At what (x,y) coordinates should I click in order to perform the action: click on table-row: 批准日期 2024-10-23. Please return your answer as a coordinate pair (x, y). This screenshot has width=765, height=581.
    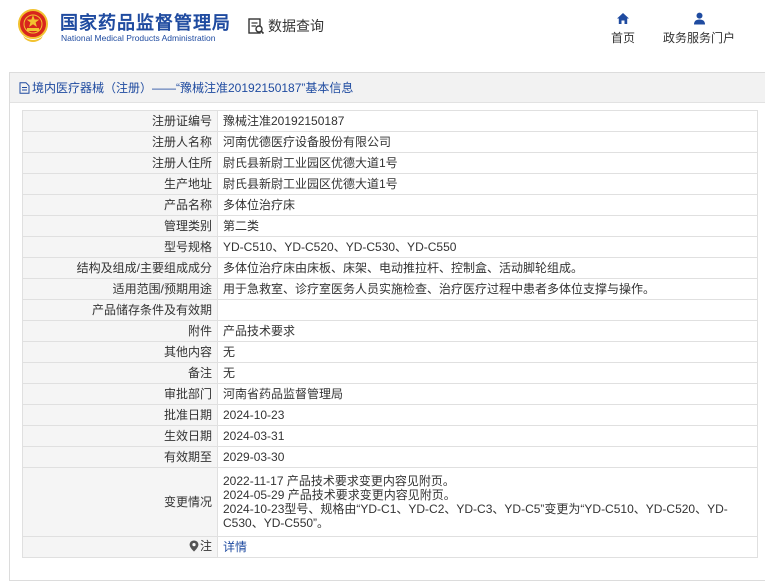
    Looking at the image, I should click on (390, 415).